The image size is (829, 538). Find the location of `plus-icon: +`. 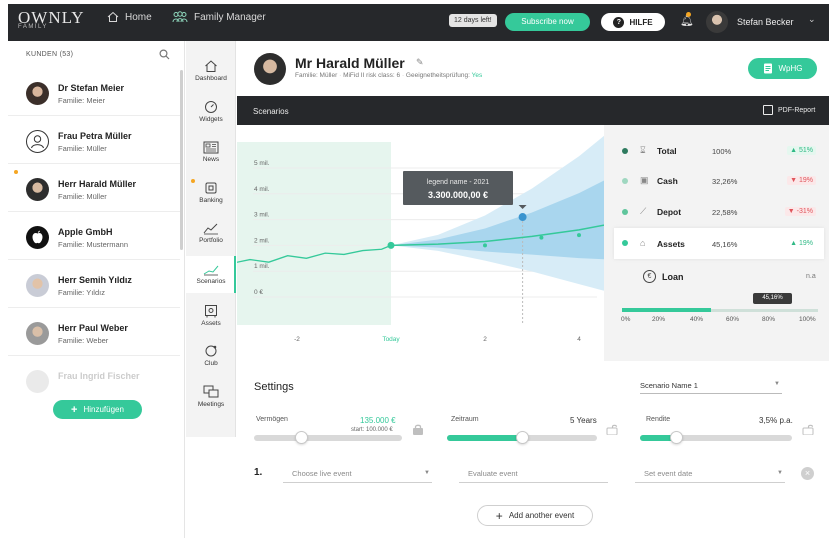

plus-icon: + is located at coordinates (74, 409).